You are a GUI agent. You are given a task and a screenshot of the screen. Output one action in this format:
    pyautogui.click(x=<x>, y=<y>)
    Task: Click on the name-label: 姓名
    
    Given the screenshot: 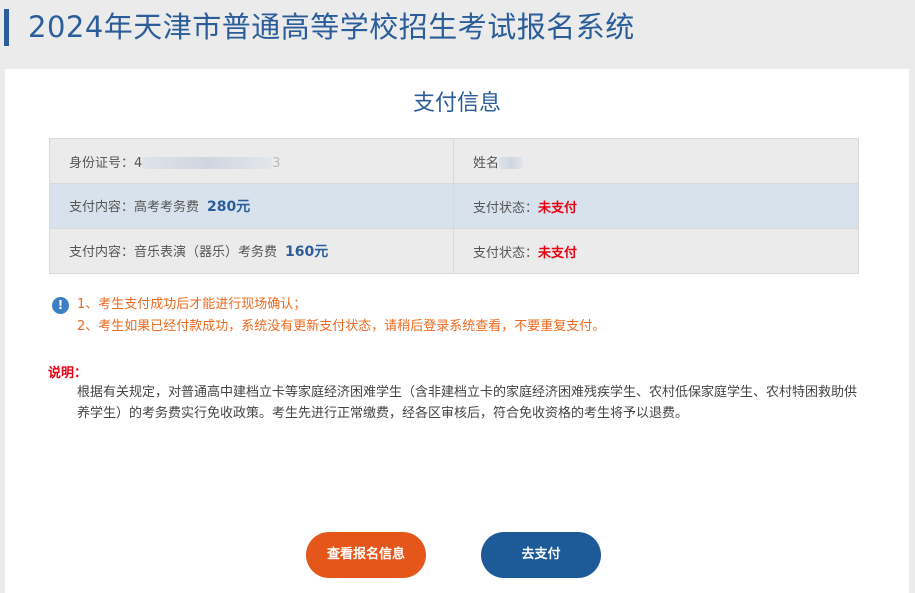 What is the action you would take?
    pyautogui.click(x=486, y=163)
    